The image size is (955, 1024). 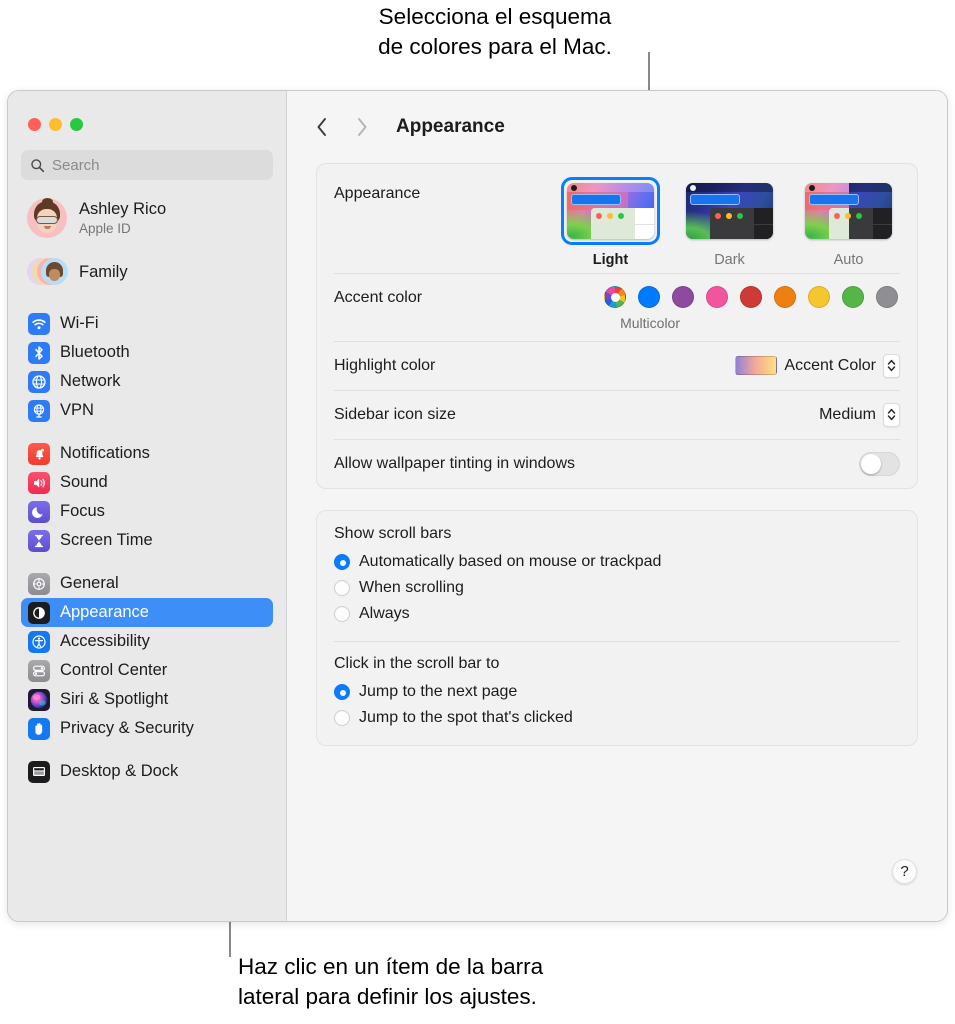 I want to click on family-row: Family, so click(x=147, y=272).